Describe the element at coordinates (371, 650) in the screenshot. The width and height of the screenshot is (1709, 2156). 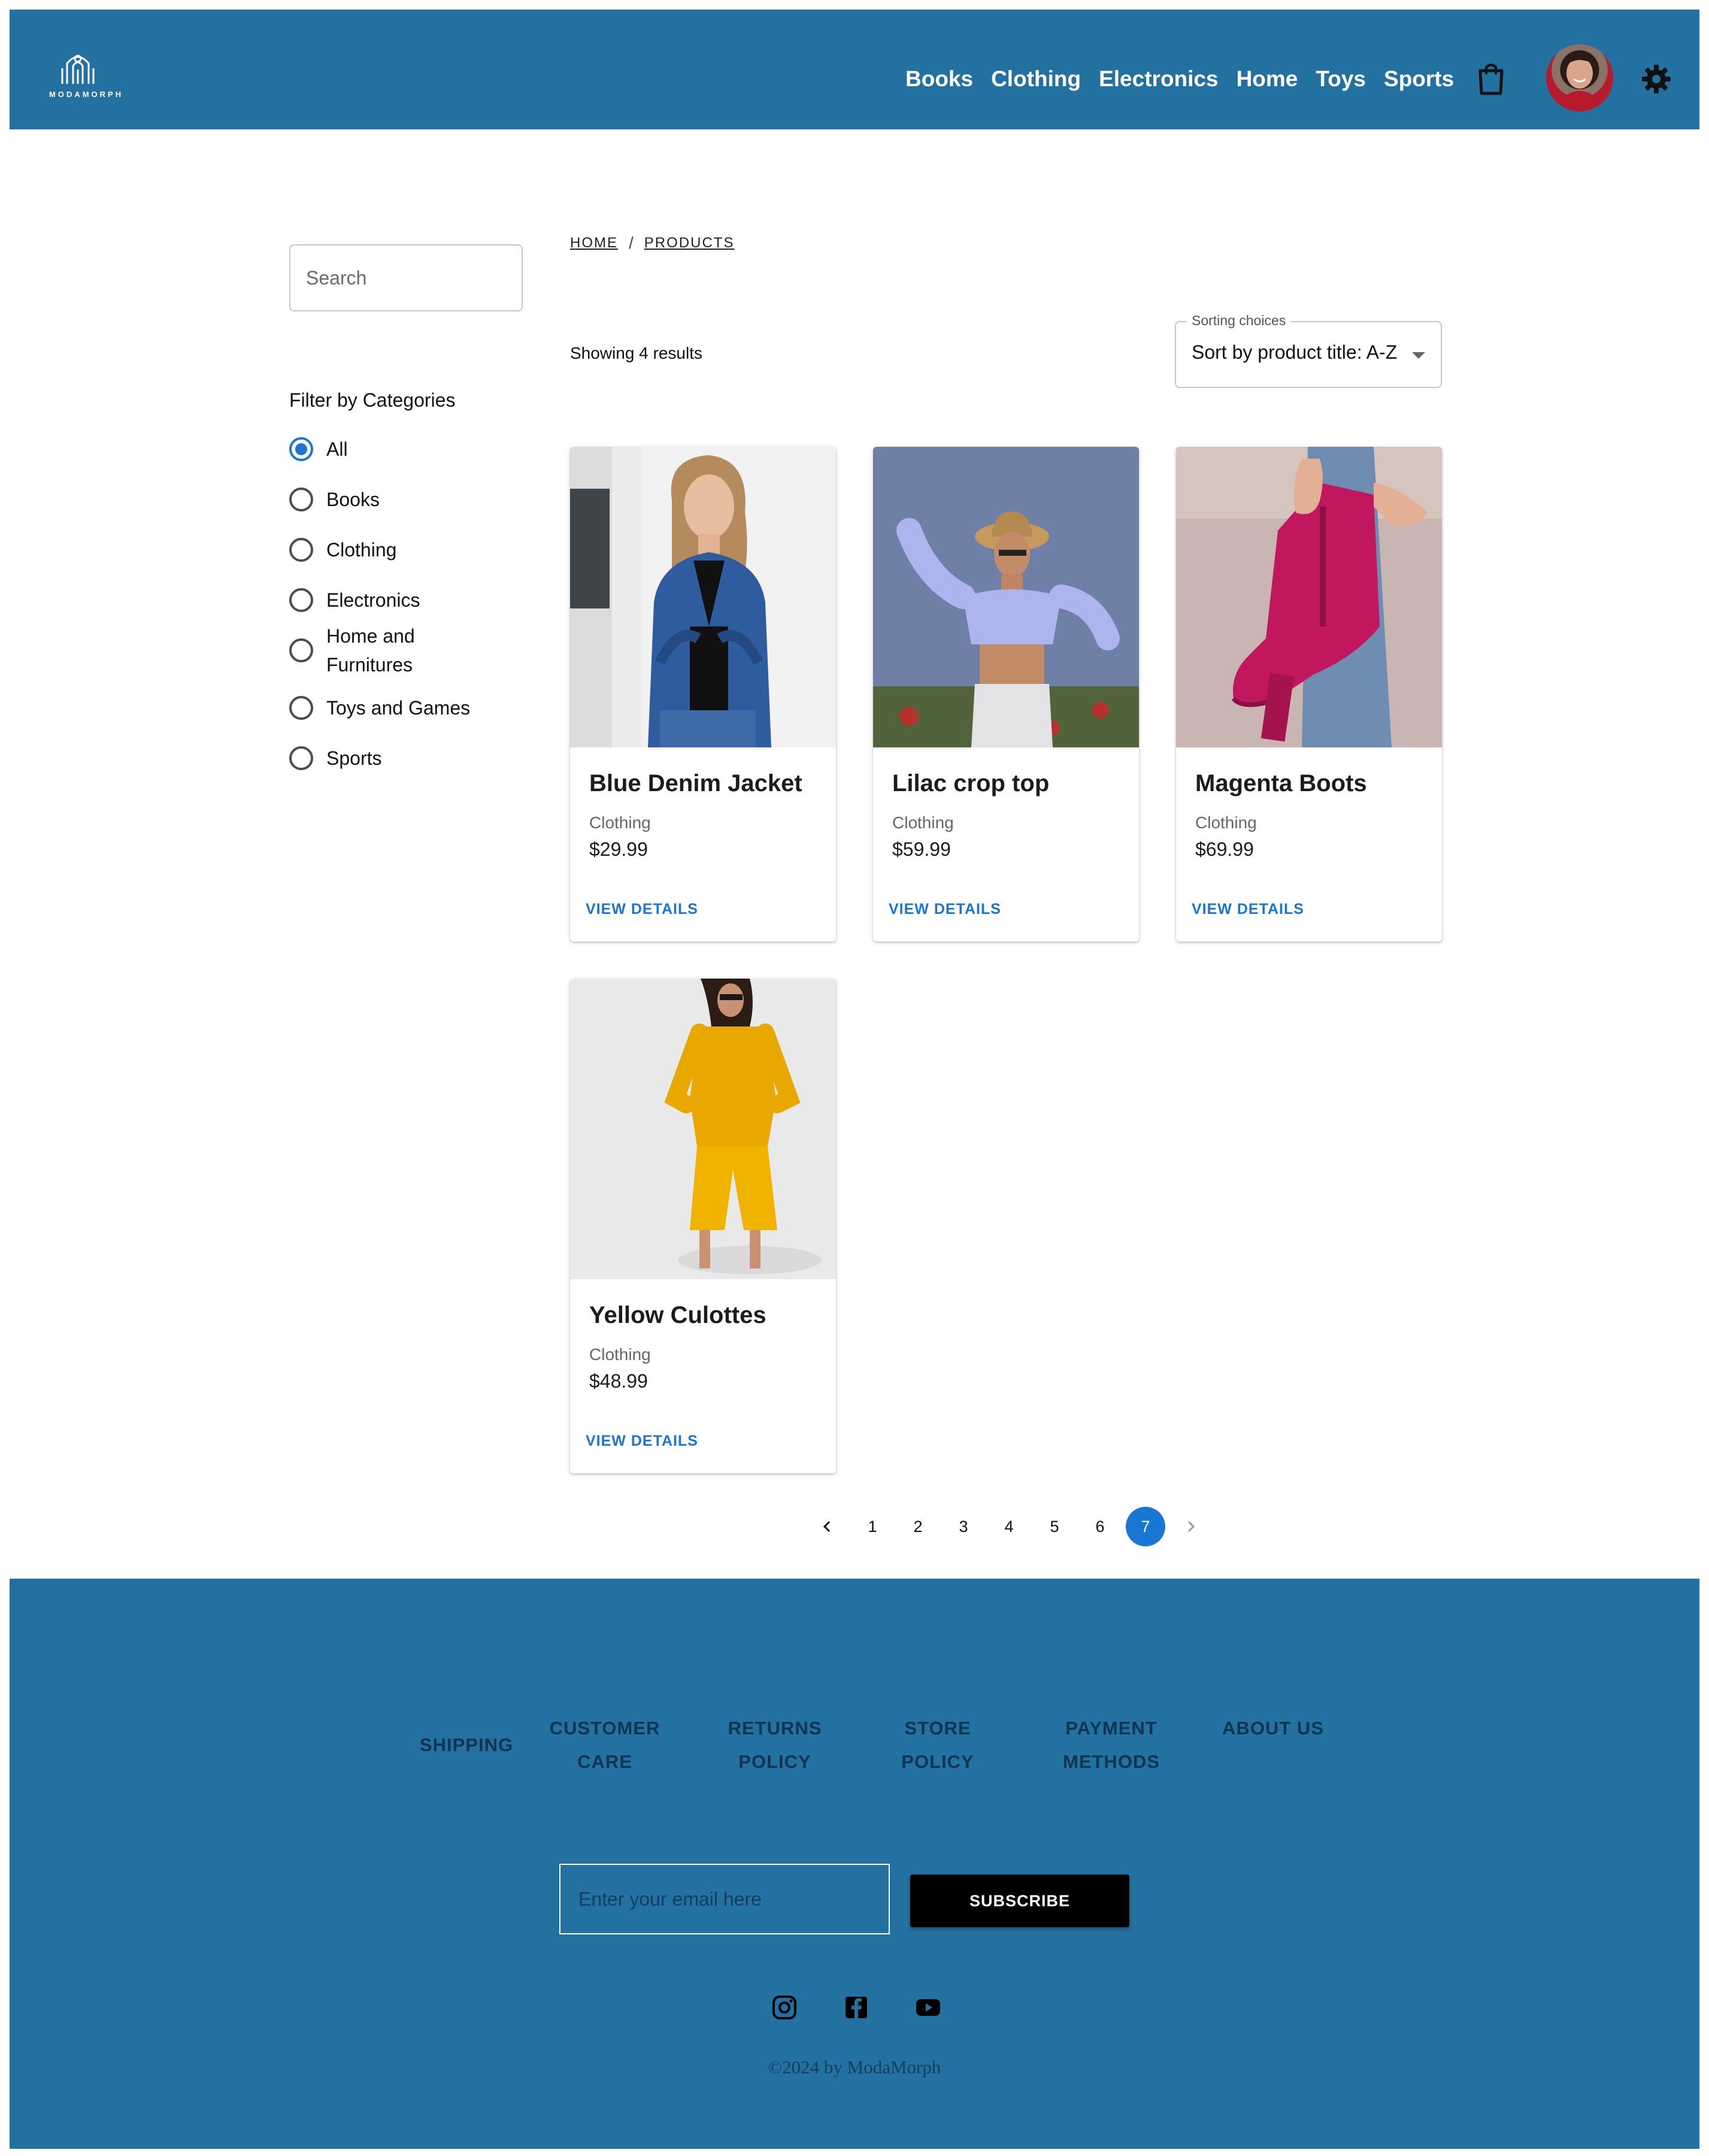
I see `category-label: Home and Furnitures` at that location.